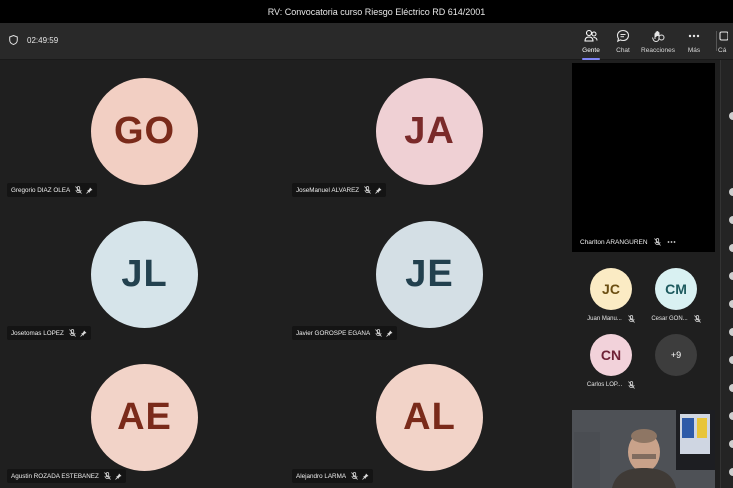 Image resolution: width=733 pixels, height=488 pixels. What do you see at coordinates (366, 41) in the screenshot?
I see `meeting-toolbar: 02:49:59 Gente Chat Reacciones Más Cá` at bounding box center [366, 41].